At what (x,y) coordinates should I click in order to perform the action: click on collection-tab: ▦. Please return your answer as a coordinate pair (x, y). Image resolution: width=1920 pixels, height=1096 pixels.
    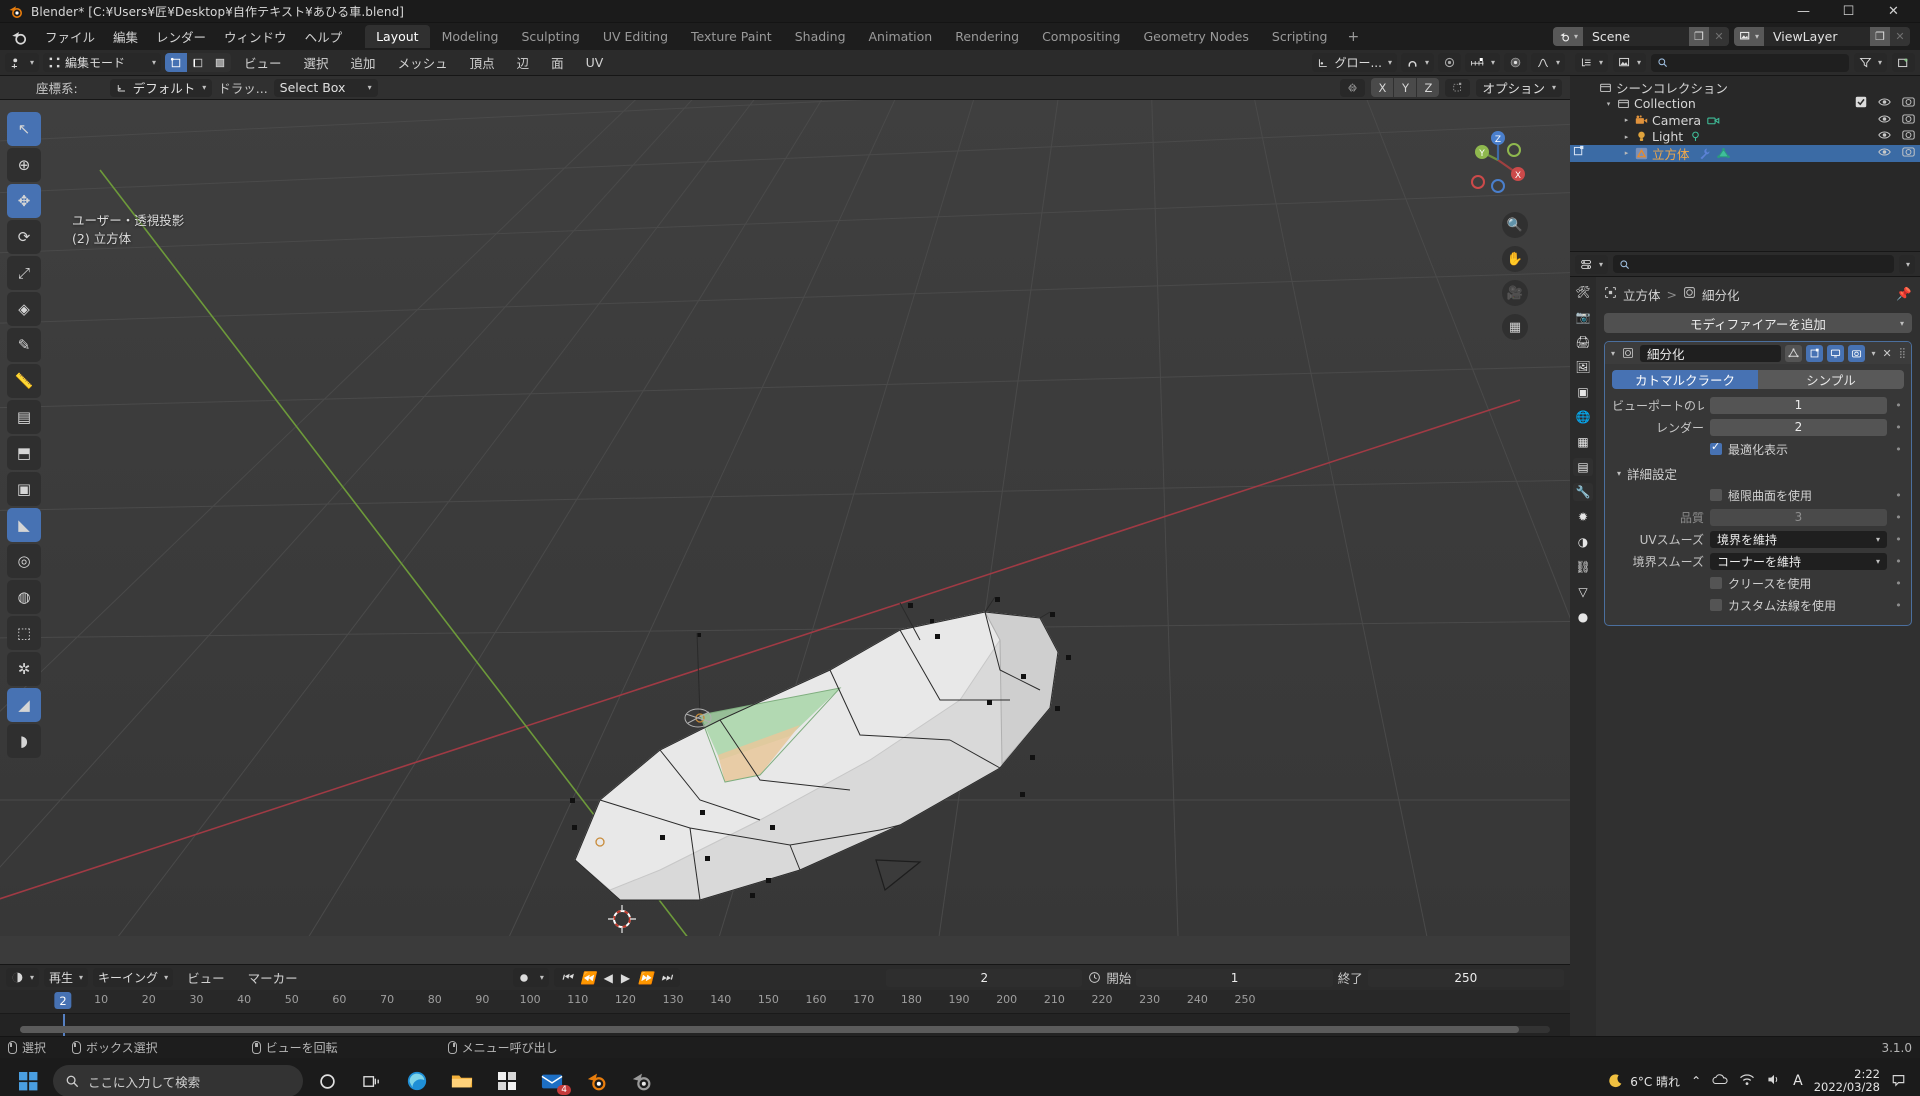
    Looking at the image, I should click on (1583, 442).